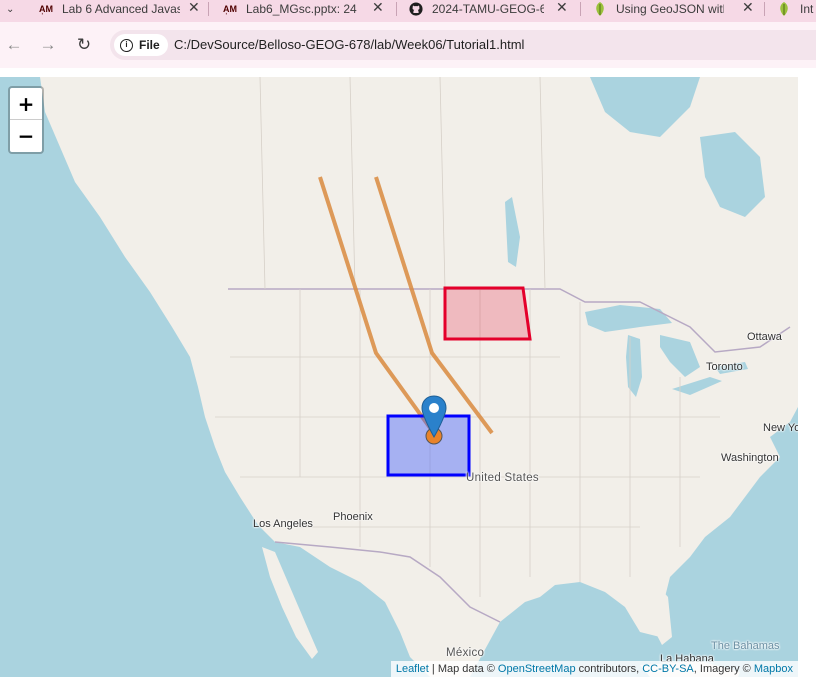 This screenshot has height=691, width=816. Describe the element at coordinates (773, 669) in the screenshot. I see `mapbox-link: Mapbox` at that location.